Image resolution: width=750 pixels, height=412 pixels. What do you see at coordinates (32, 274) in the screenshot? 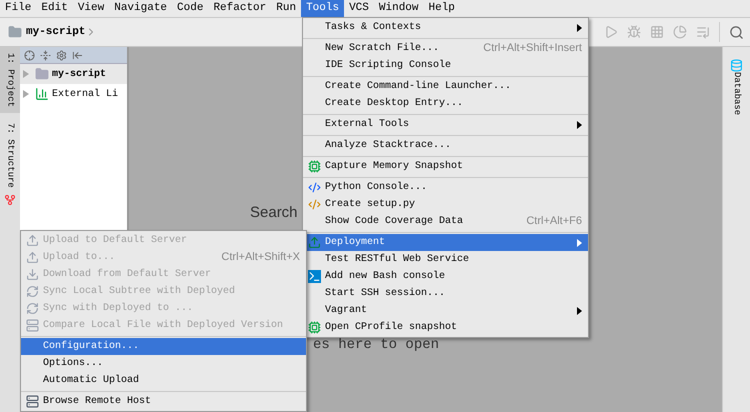
I see `download-icon` at bounding box center [32, 274].